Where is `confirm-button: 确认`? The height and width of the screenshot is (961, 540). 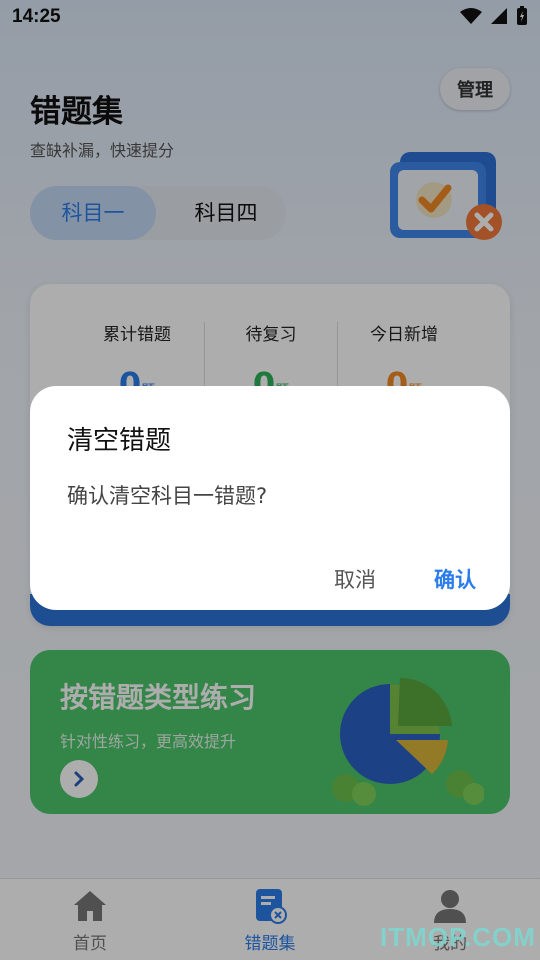 confirm-button: 确认 is located at coordinates (455, 579).